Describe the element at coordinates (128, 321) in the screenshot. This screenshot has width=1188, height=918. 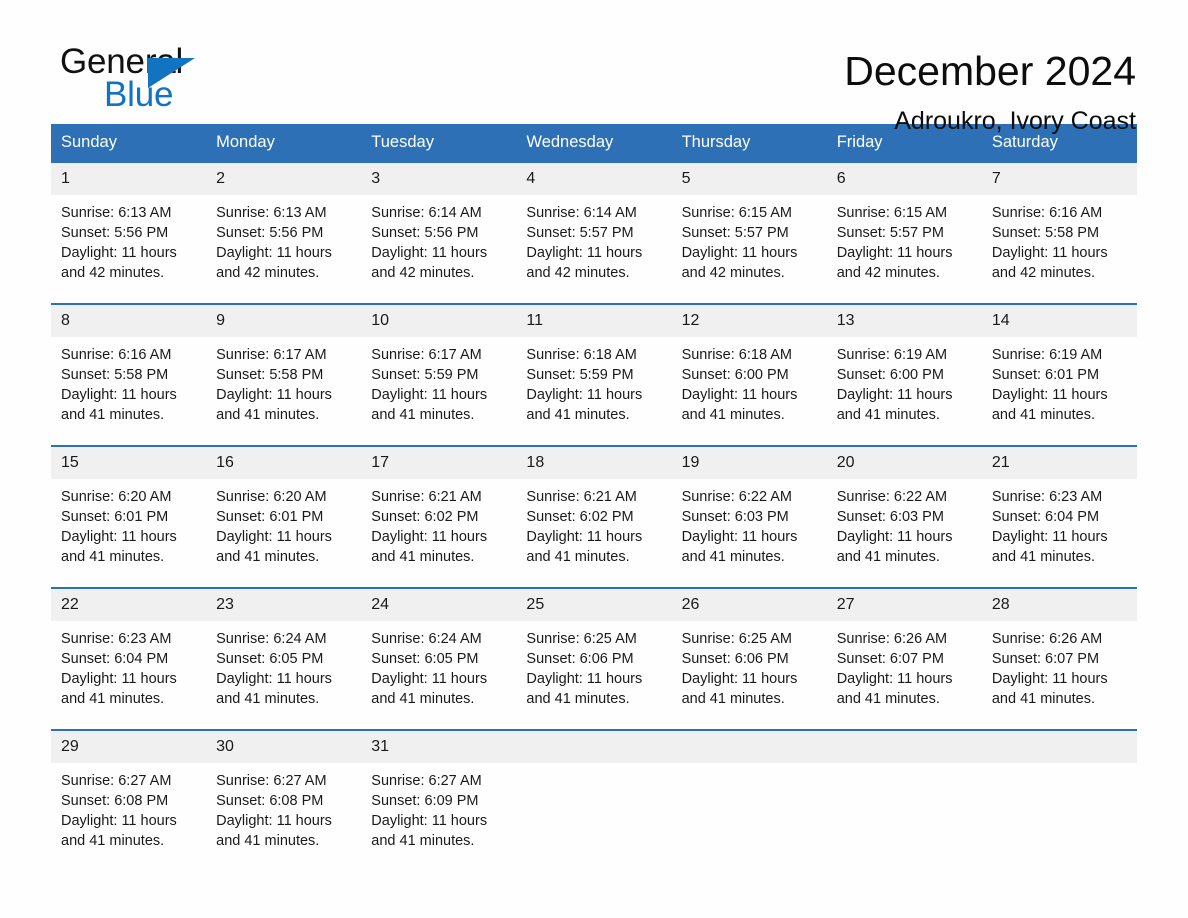
I see `day-number: 8` at that location.